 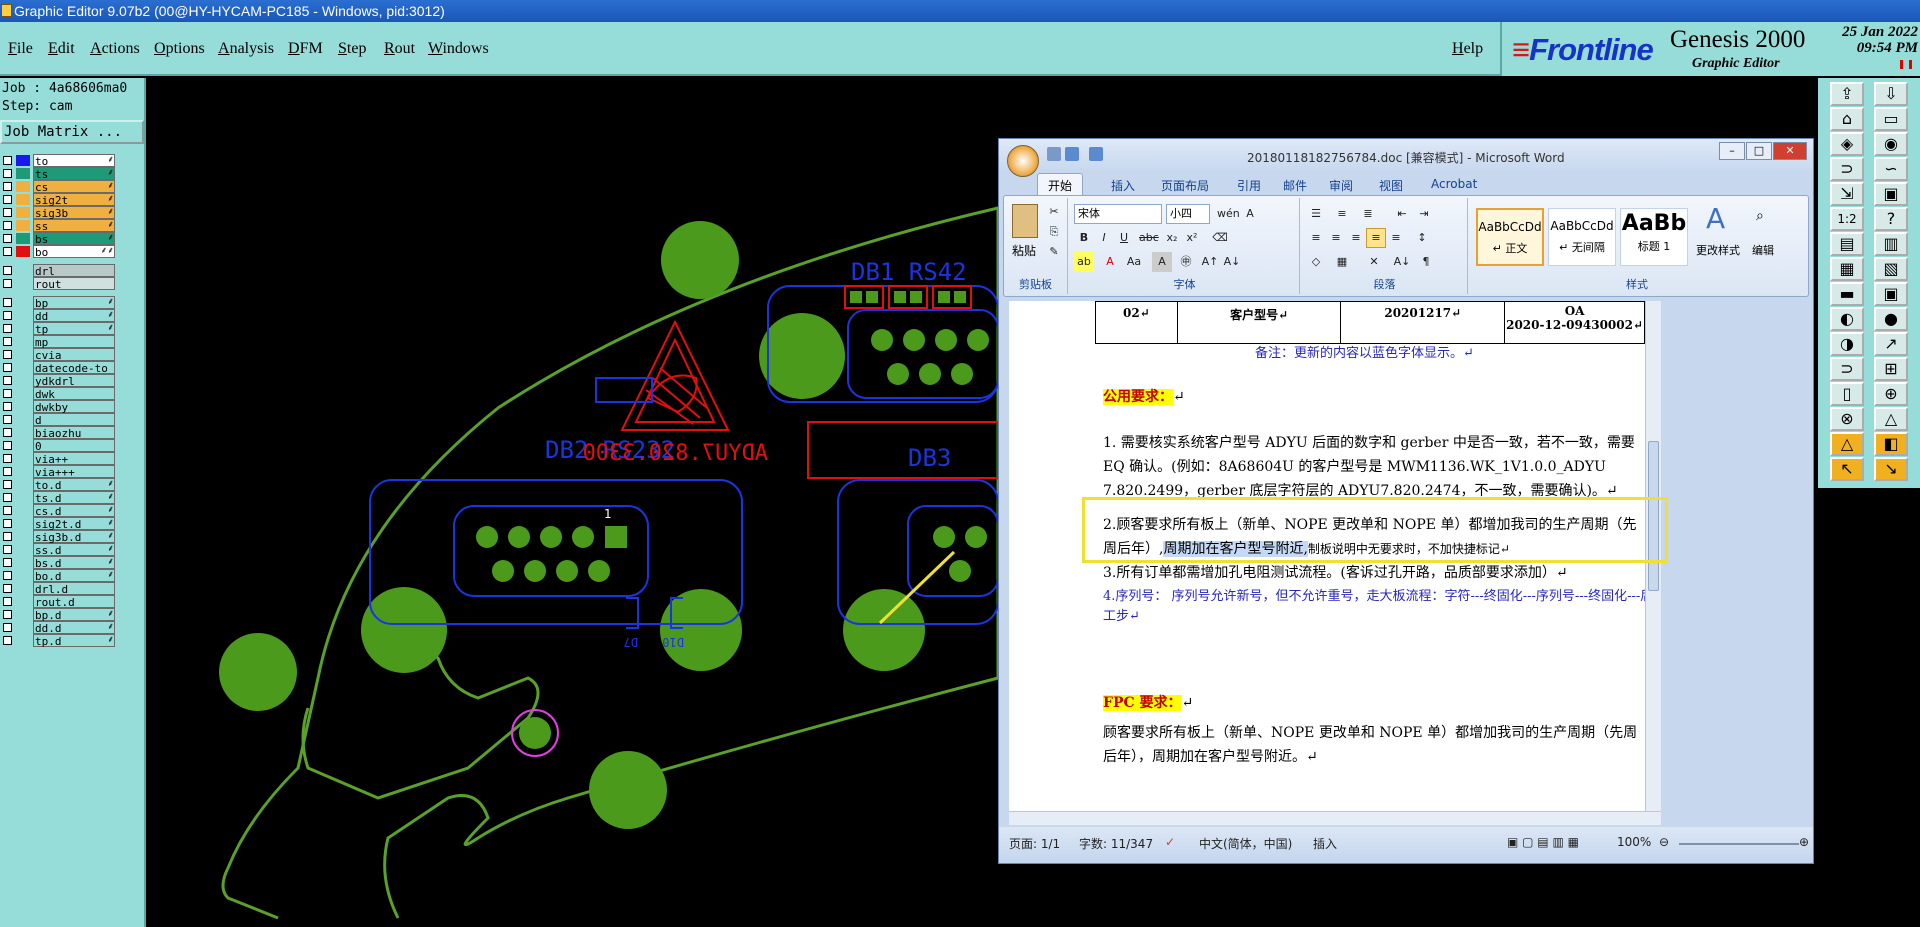 What do you see at coordinates (1295, 185) in the screenshot?
I see `ribbon-tab: 邮件` at bounding box center [1295, 185].